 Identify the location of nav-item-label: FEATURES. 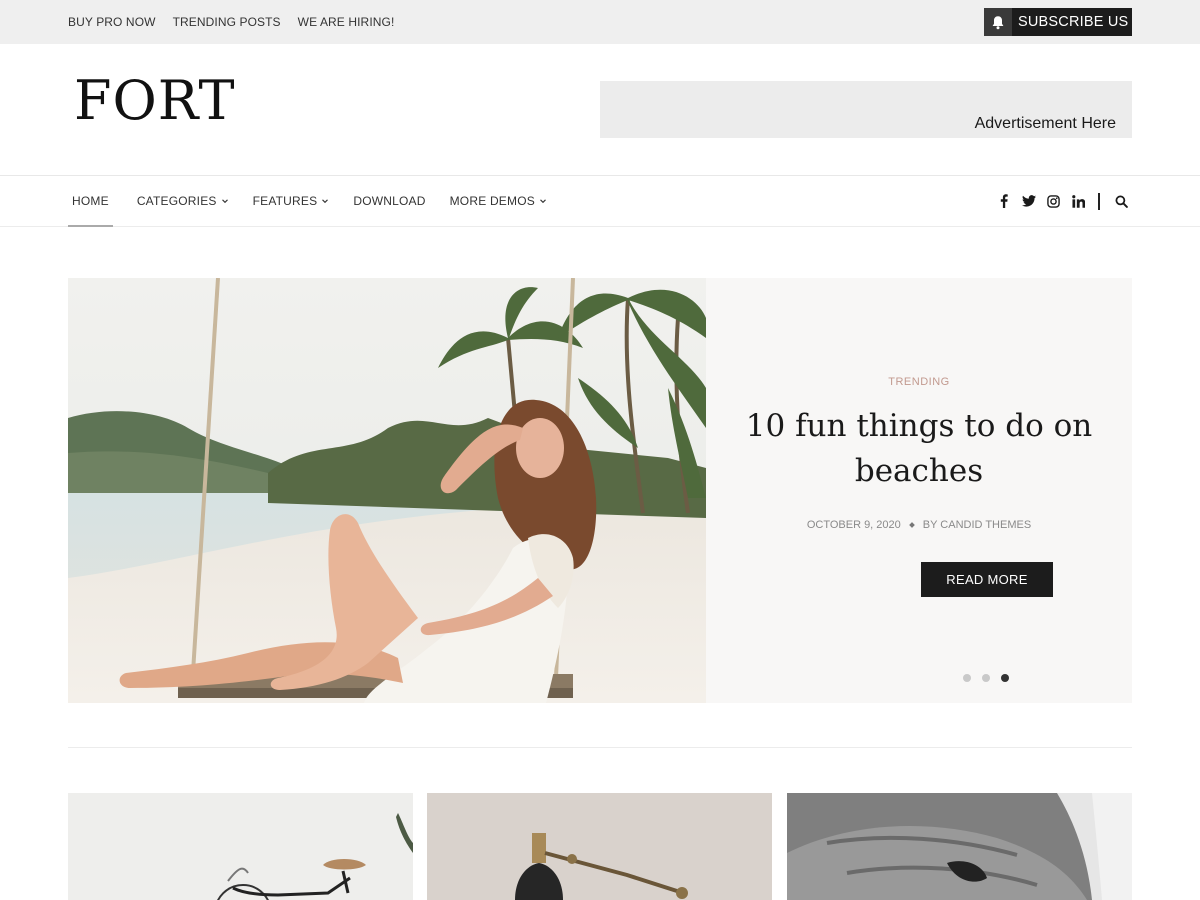
(285, 201).